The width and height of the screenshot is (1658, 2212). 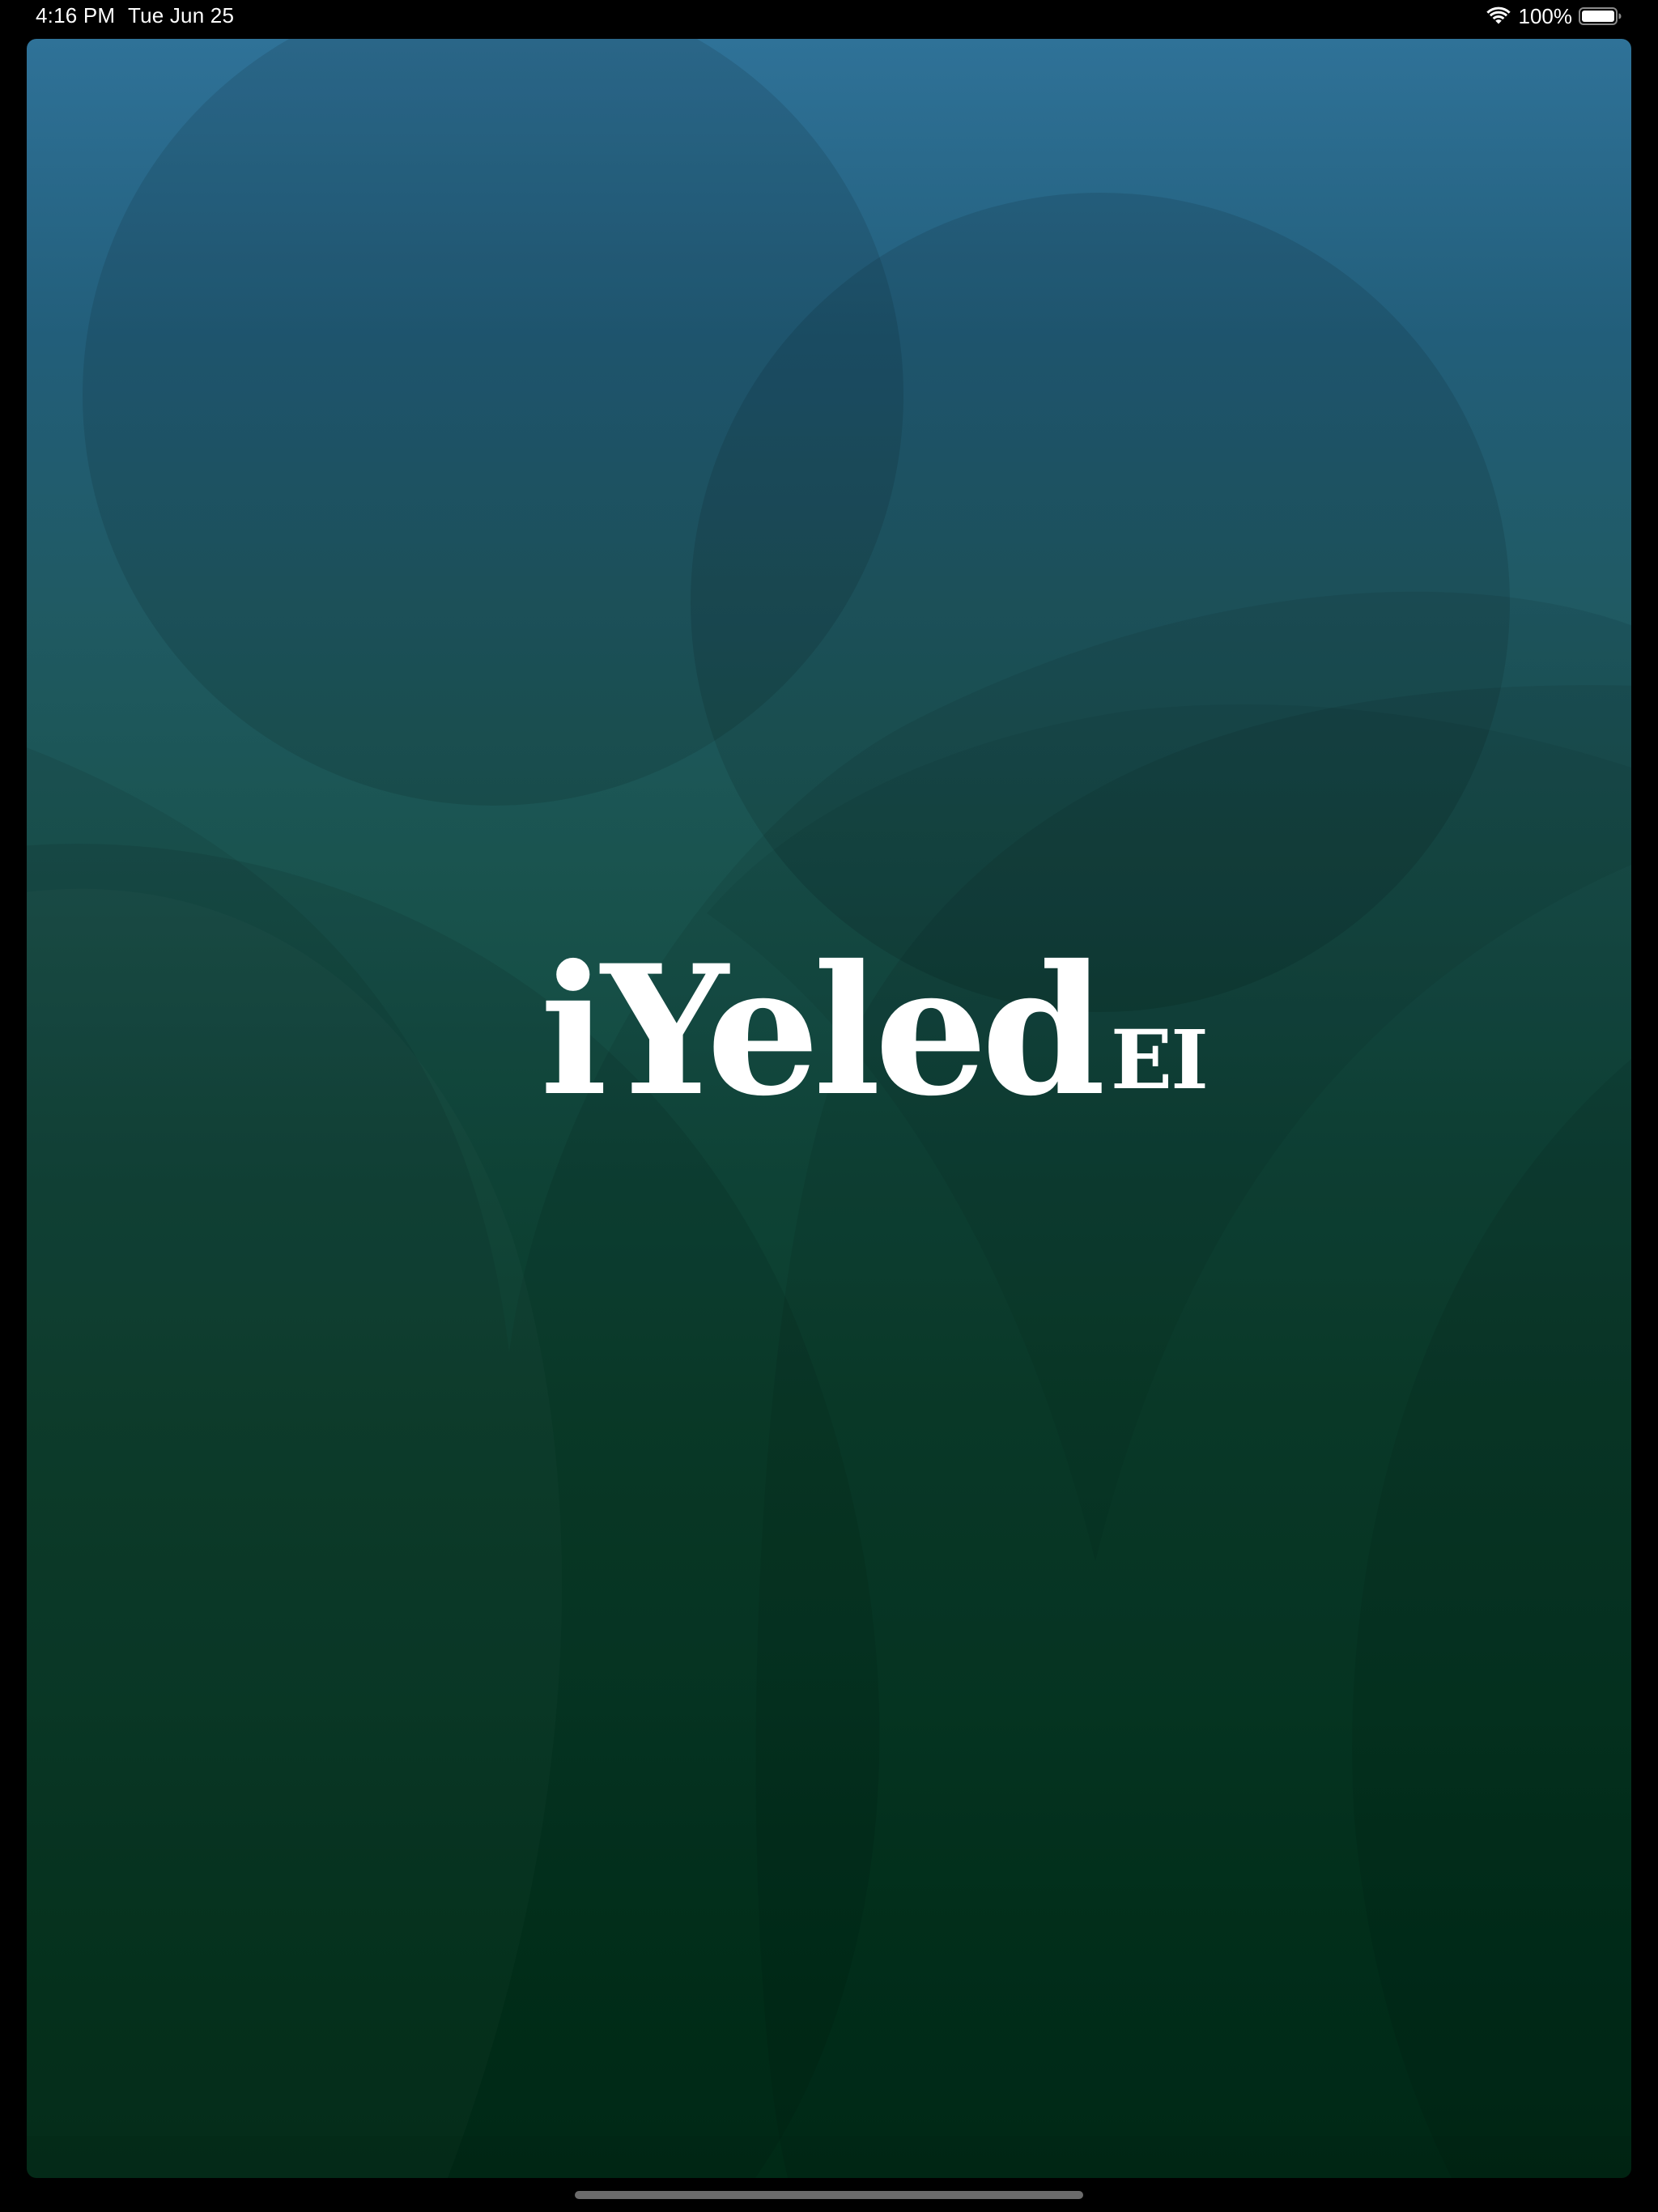 I want to click on battery-percent: 100%, so click(x=1545, y=16).